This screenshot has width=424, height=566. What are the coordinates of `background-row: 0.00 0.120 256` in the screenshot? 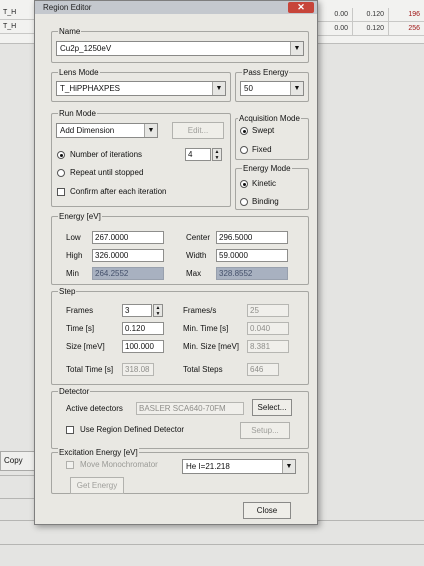 It's located at (370, 29).